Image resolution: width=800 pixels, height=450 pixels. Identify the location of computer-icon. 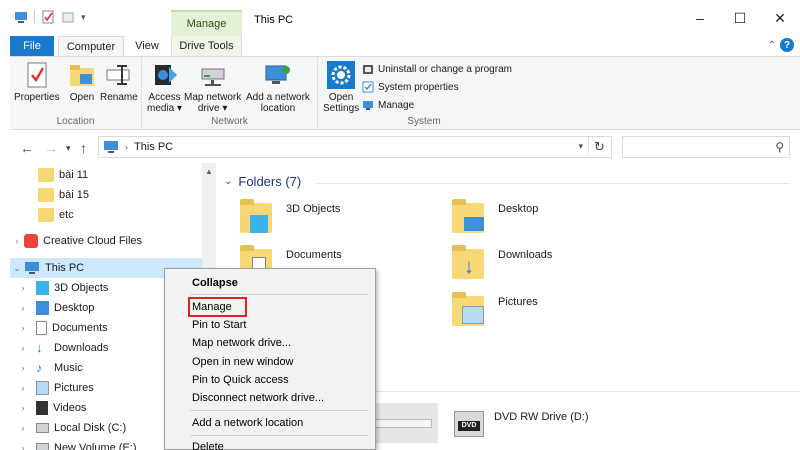
(21, 17).